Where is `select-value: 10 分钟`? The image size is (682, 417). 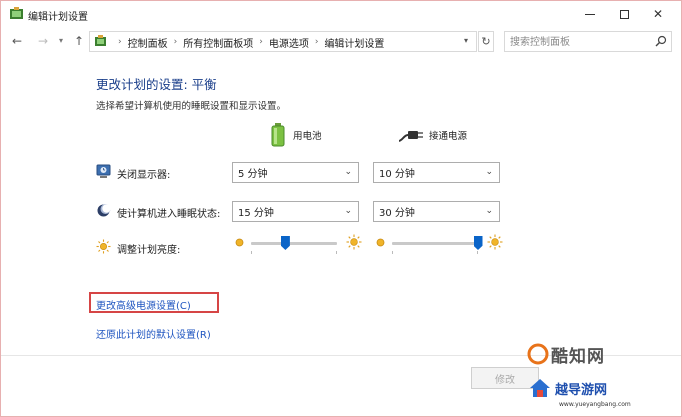
select-value: 10 分钟 is located at coordinates (397, 174).